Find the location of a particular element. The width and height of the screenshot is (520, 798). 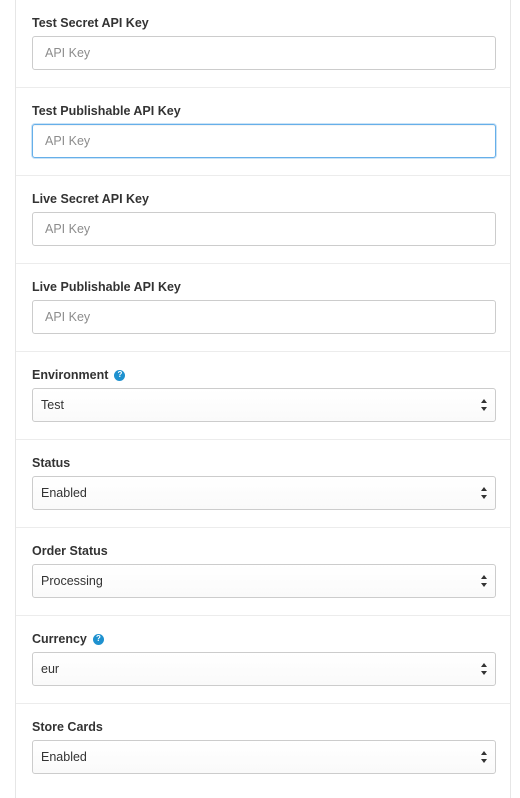

store-cards-select-value: Enabled is located at coordinates (64, 757).